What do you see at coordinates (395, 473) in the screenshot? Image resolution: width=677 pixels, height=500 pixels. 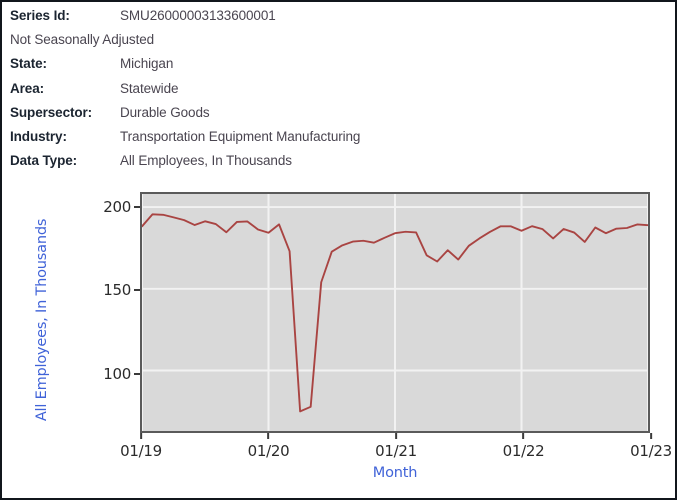 I see `x-axis-title: Month` at bounding box center [395, 473].